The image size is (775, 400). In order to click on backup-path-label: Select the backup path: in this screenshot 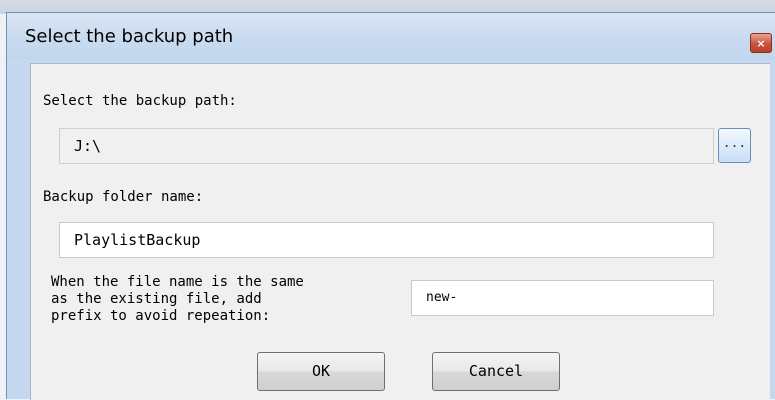, I will do `click(140, 101)`.